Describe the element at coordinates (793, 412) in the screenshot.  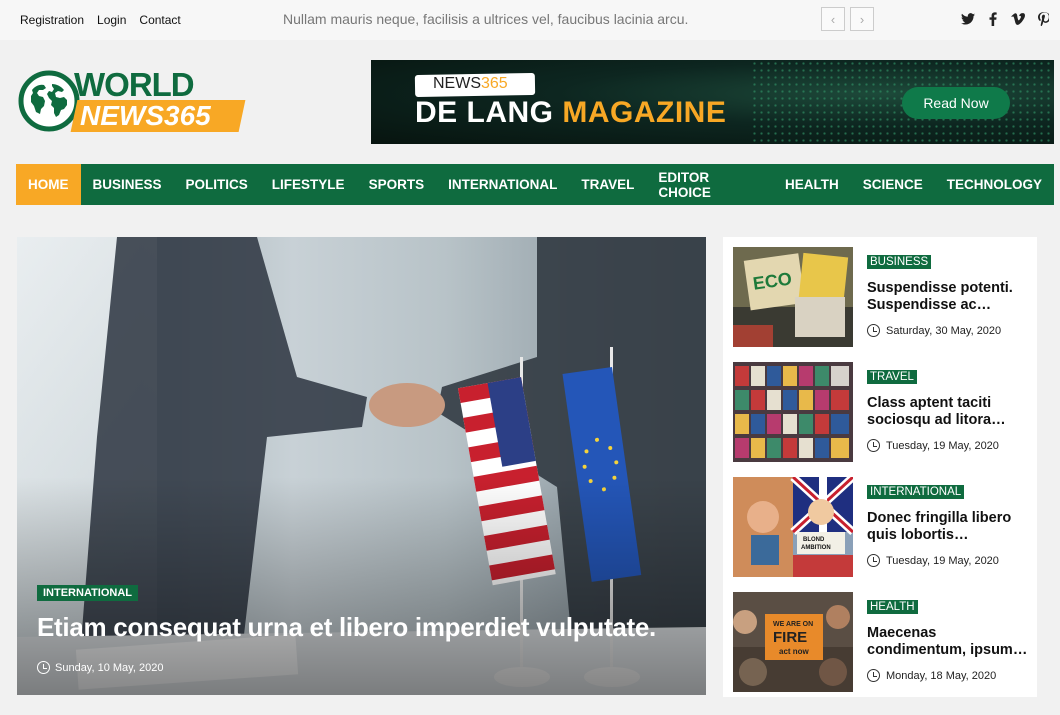
I see `article-thumbnail` at that location.